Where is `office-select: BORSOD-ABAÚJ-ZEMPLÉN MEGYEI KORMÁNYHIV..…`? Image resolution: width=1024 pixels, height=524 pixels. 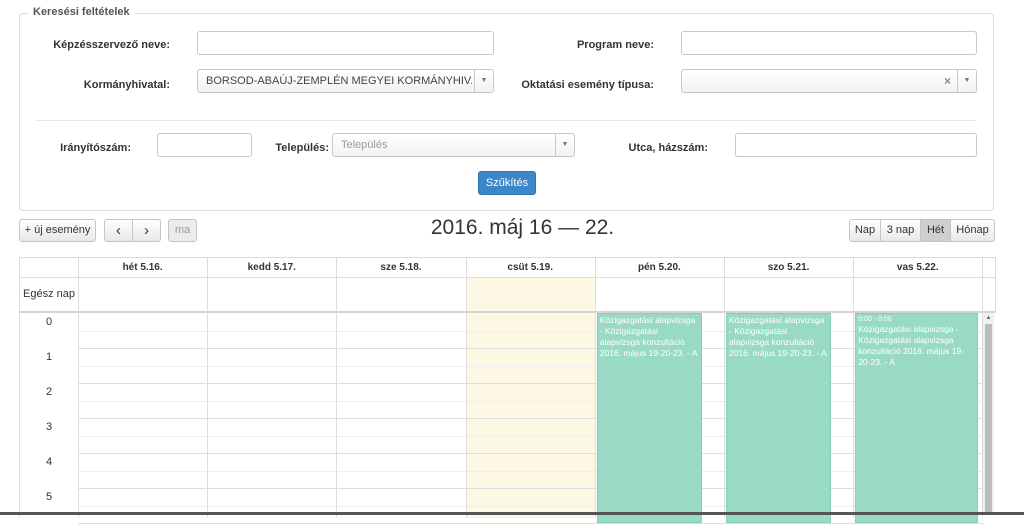 office-select: BORSOD-ABAÚJ-ZEMPLÉN MEGYEI KORMÁNYHIV..… is located at coordinates (345, 81).